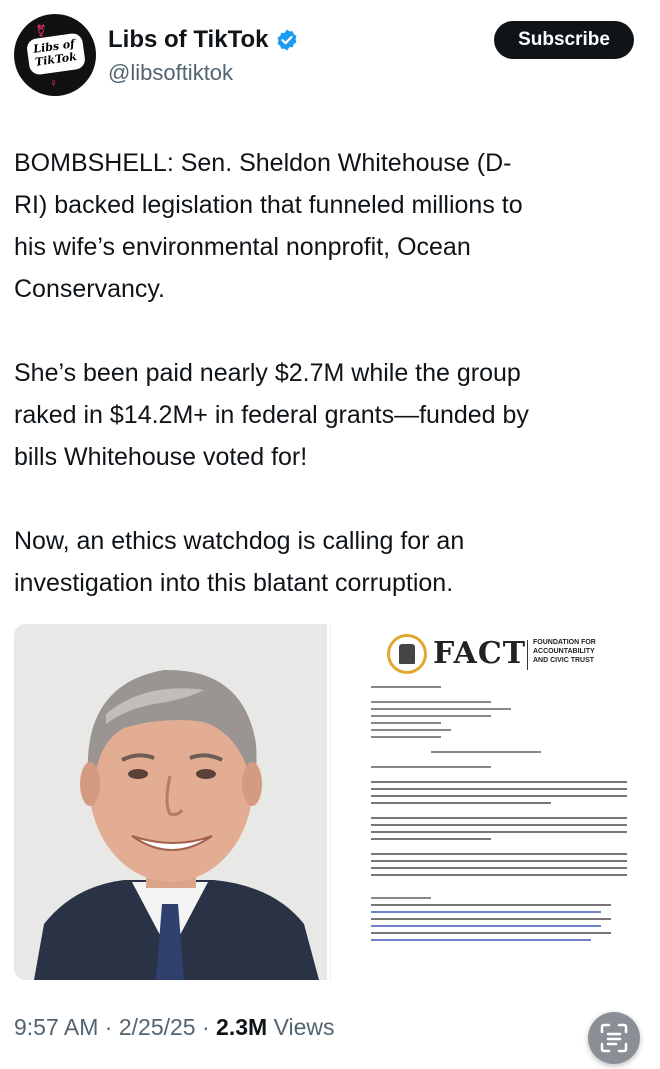  I want to click on text-recognition-icon, so click(614, 1038).